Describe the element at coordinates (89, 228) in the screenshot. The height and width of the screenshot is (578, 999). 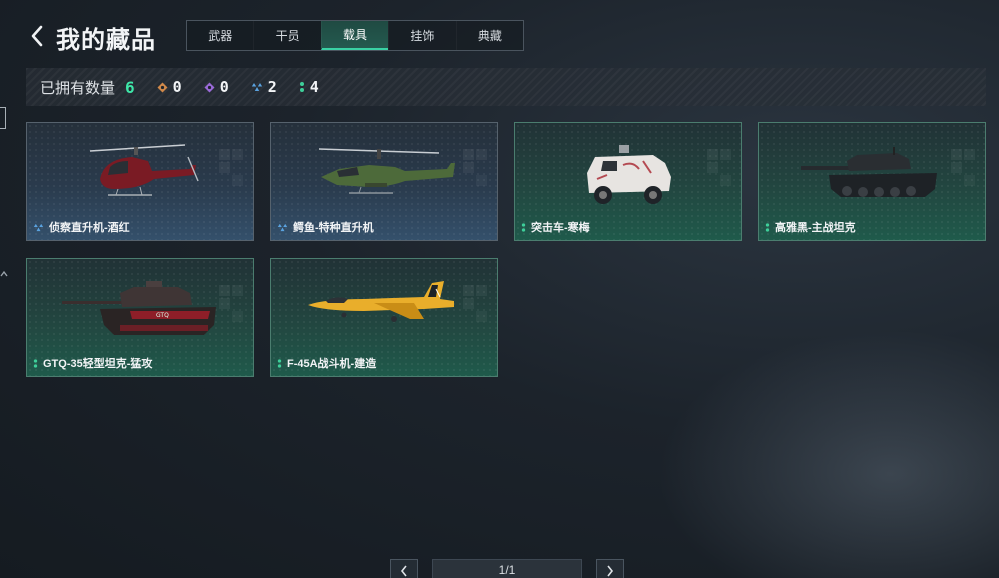
I see `item-name: 侦察直升机-酒红` at that location.